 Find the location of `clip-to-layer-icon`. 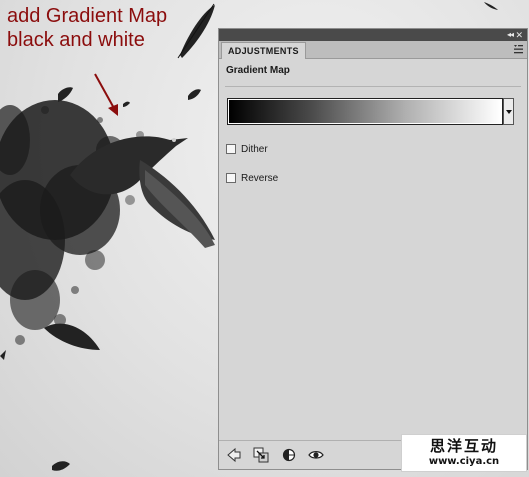

clip-to-layer-icon is located at coordinates (261, 455).